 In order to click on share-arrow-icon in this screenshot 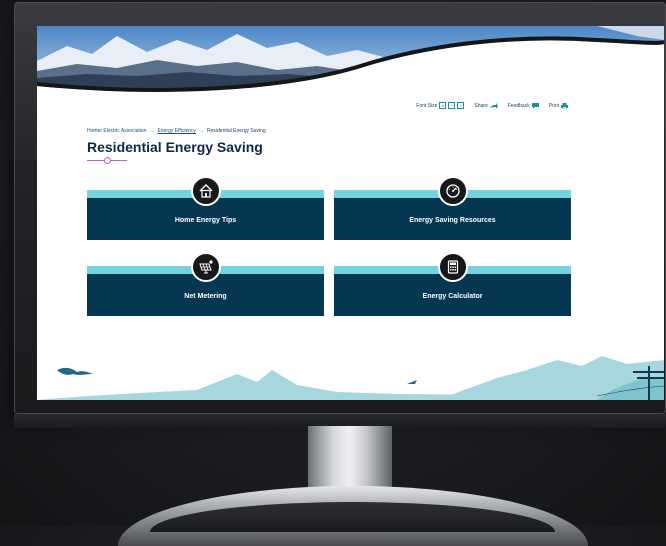, I will do `click(493, 105)`.